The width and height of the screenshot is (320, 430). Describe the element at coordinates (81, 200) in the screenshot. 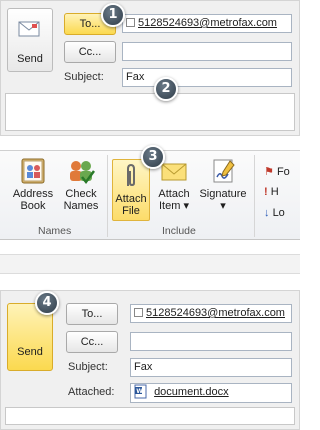

I see `check-names-label: Check Names` at that location.